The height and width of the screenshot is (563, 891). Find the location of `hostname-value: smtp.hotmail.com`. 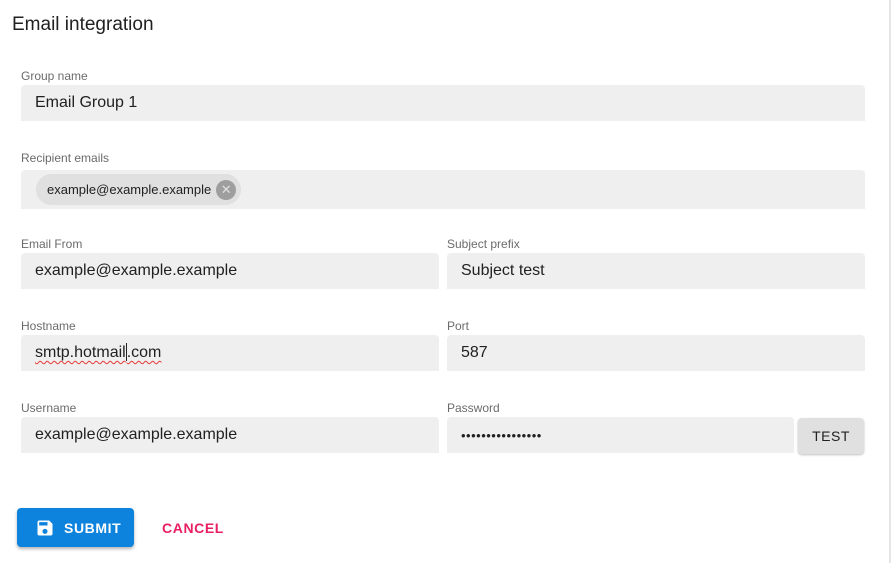

hostname-value: smtp.hotmail.com is located at coordinates (98, 352).